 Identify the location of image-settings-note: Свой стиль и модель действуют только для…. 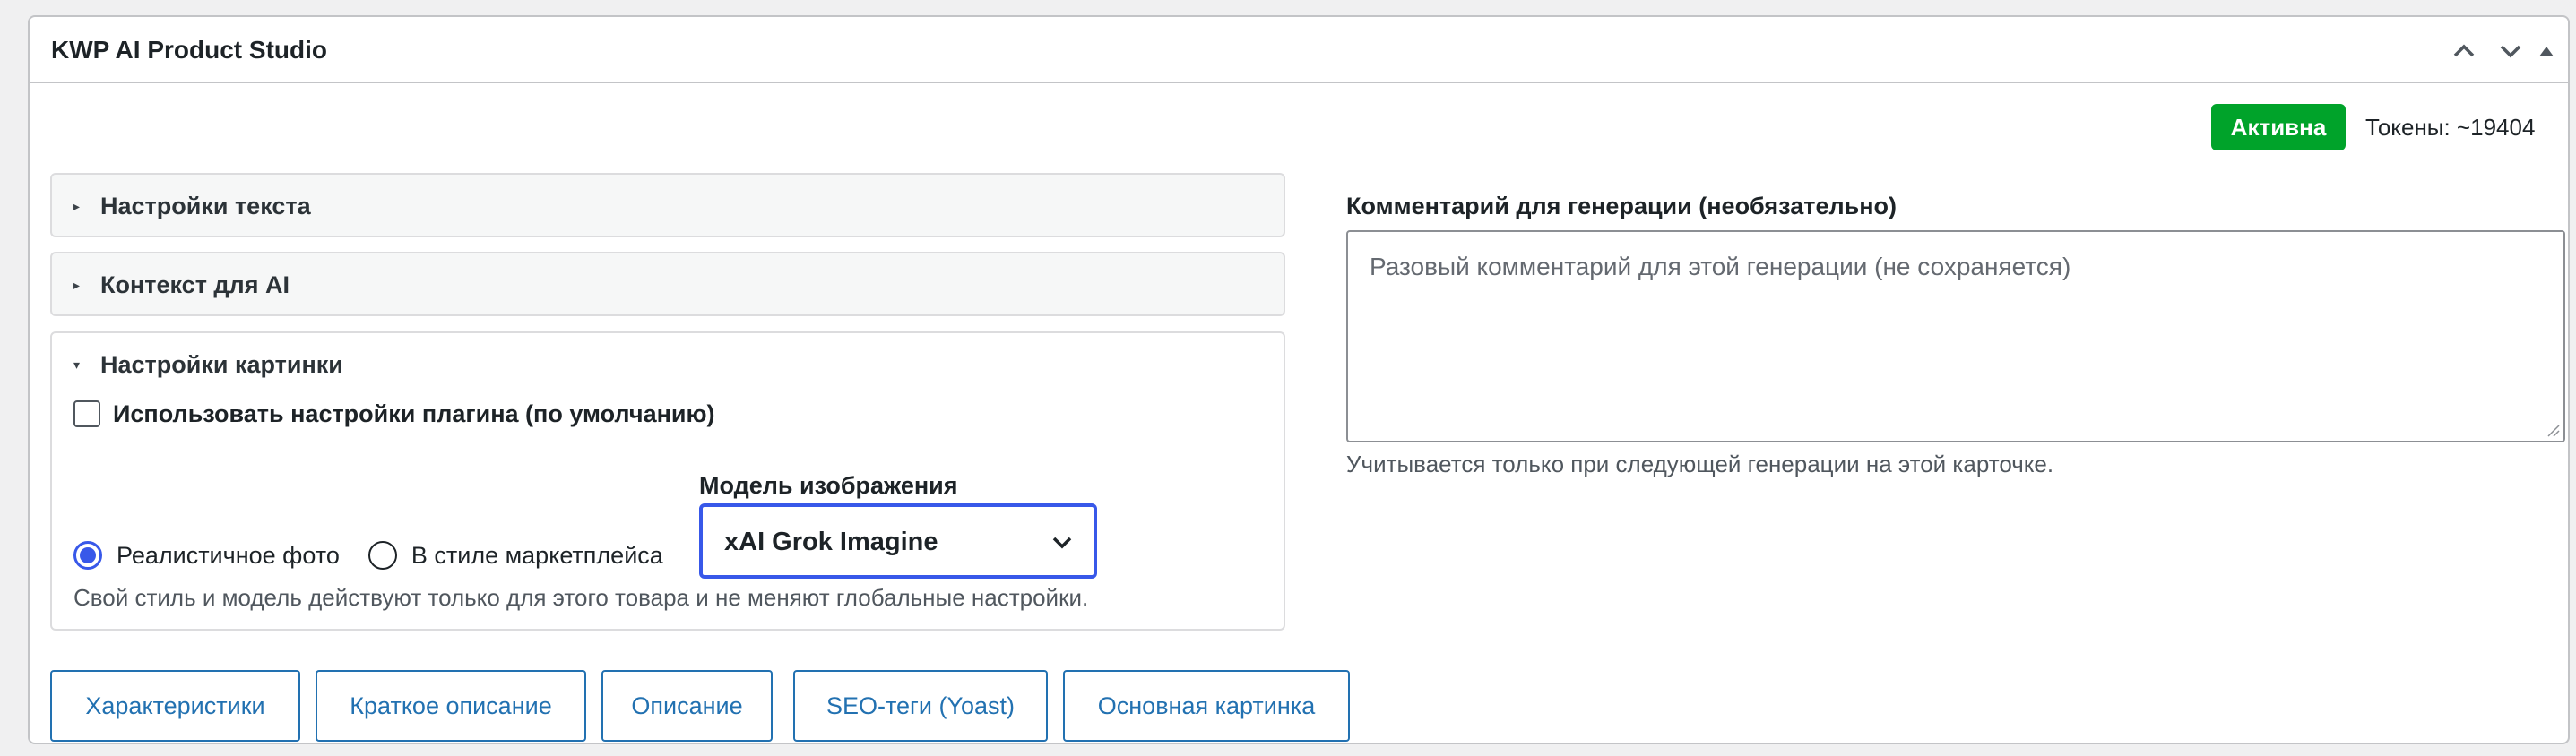
(581, 598).